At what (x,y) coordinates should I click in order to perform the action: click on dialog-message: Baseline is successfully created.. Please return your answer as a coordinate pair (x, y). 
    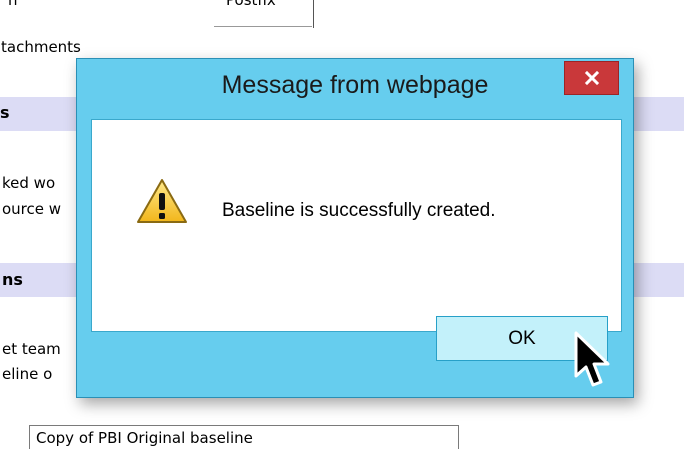
    Looking at the image, I should click on (359, 210).